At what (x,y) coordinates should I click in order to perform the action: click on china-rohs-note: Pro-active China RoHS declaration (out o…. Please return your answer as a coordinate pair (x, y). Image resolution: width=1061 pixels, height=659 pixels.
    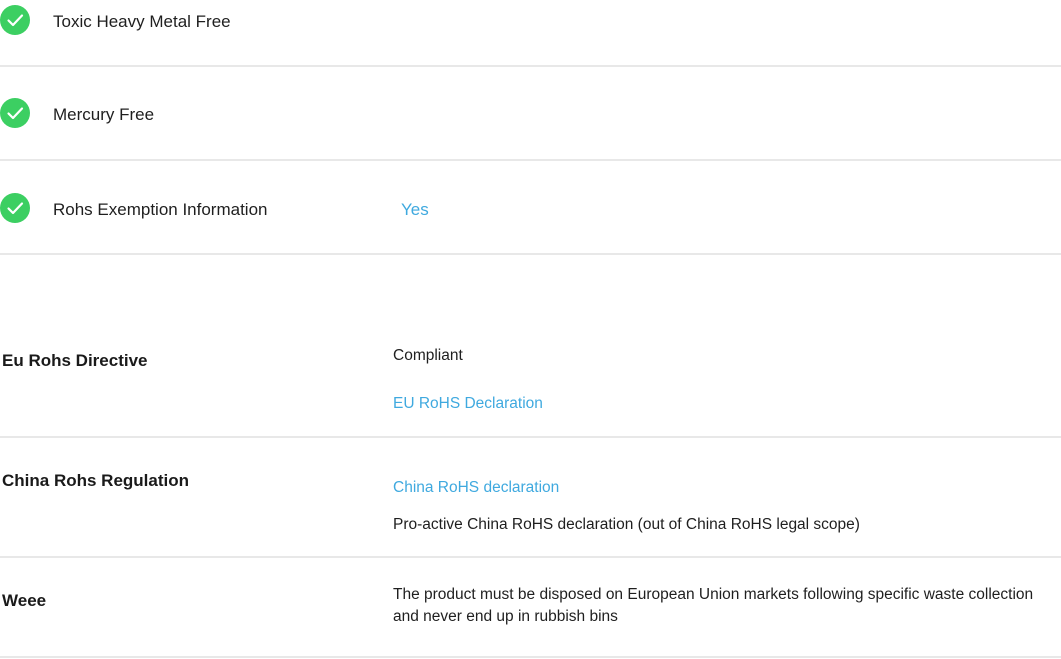
    Looking at the image, I should click on (626, 524).